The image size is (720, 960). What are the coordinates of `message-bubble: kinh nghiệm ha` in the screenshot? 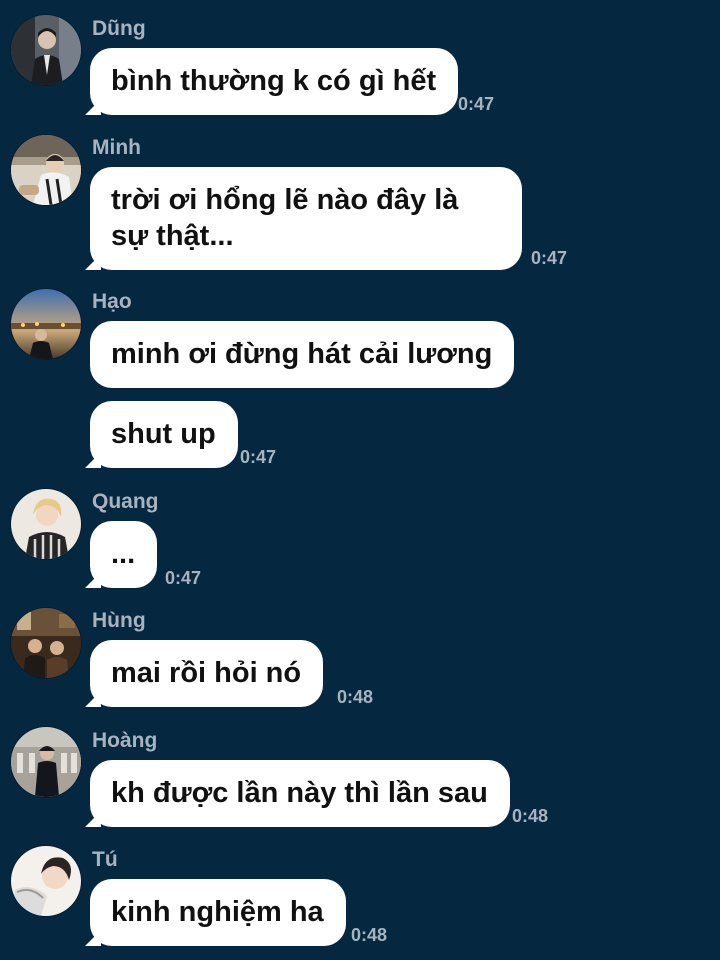 It's located at (215, 912).